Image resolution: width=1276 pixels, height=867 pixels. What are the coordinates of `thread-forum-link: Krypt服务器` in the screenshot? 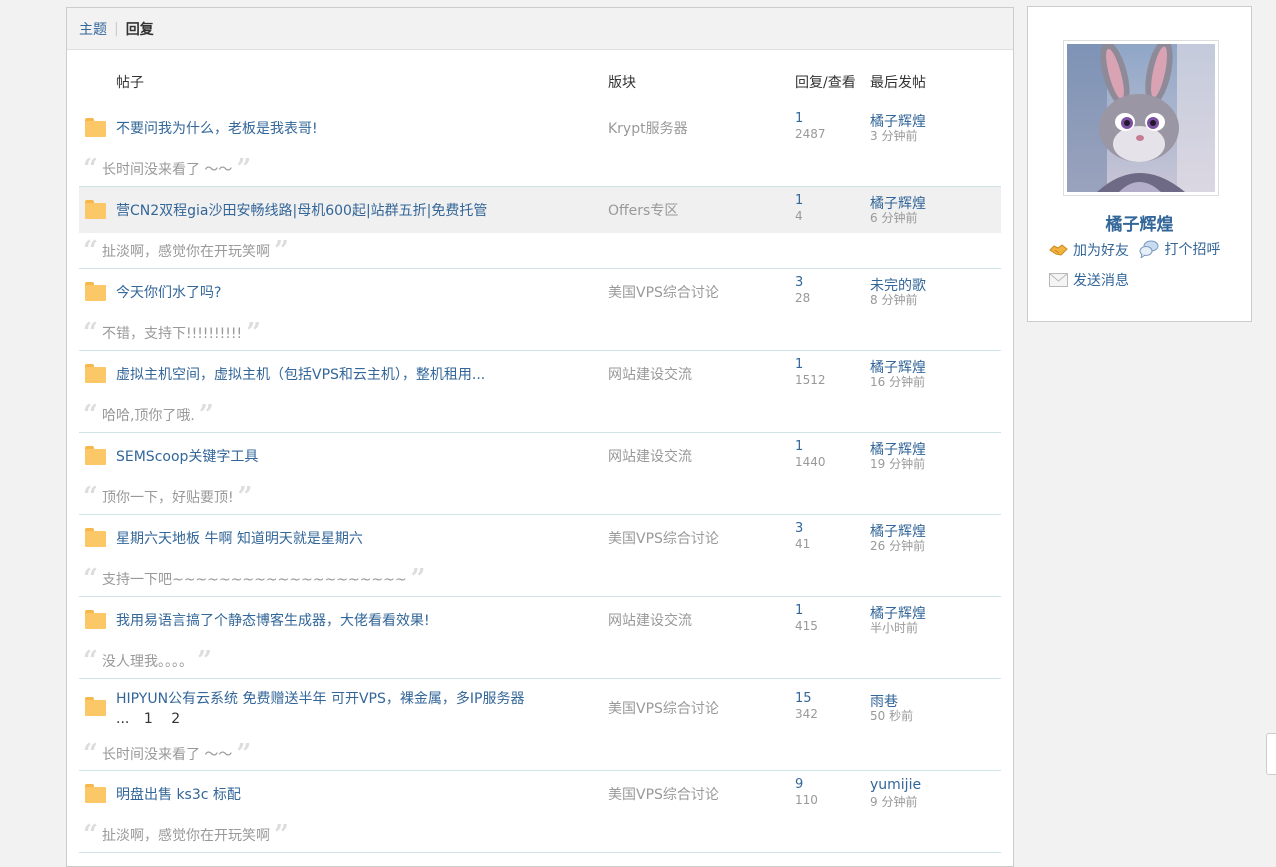 It's located at (648, 128).